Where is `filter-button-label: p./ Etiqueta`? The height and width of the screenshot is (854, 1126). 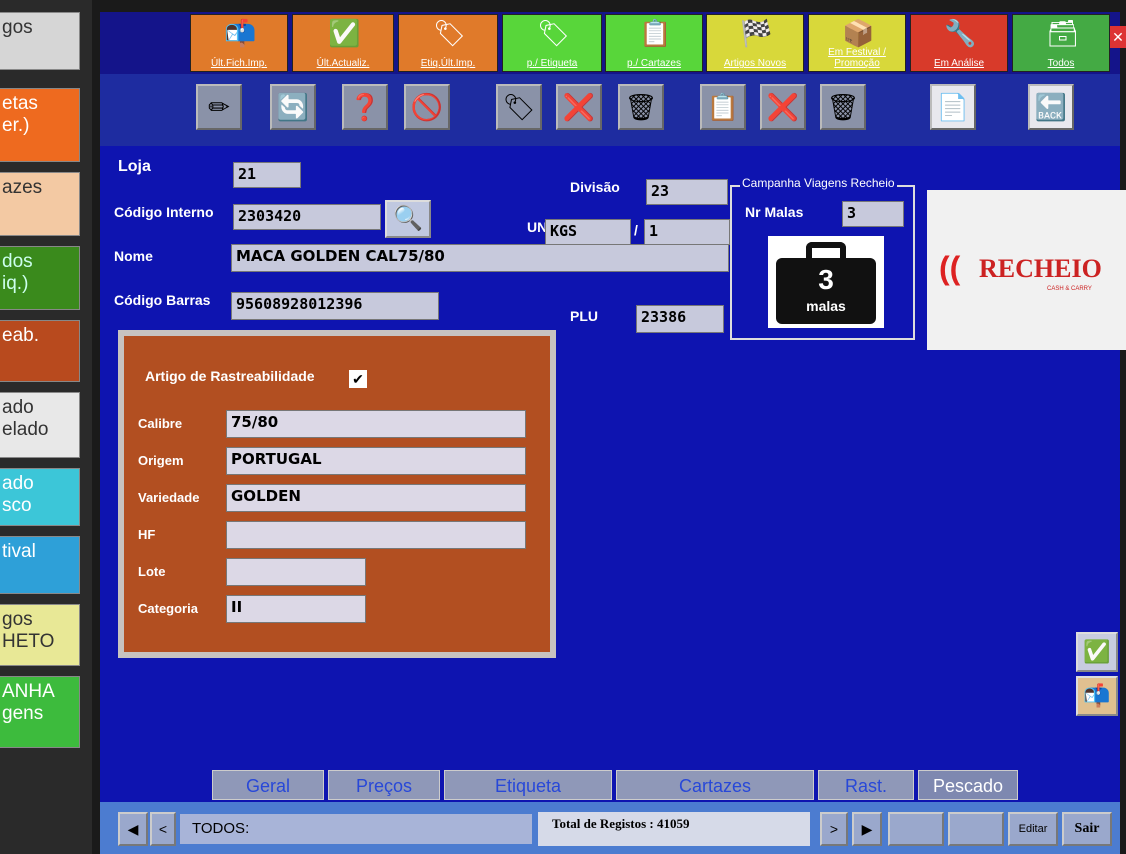
filter-button-label: p./ Etiqueta is located at coordinates (552, 63).